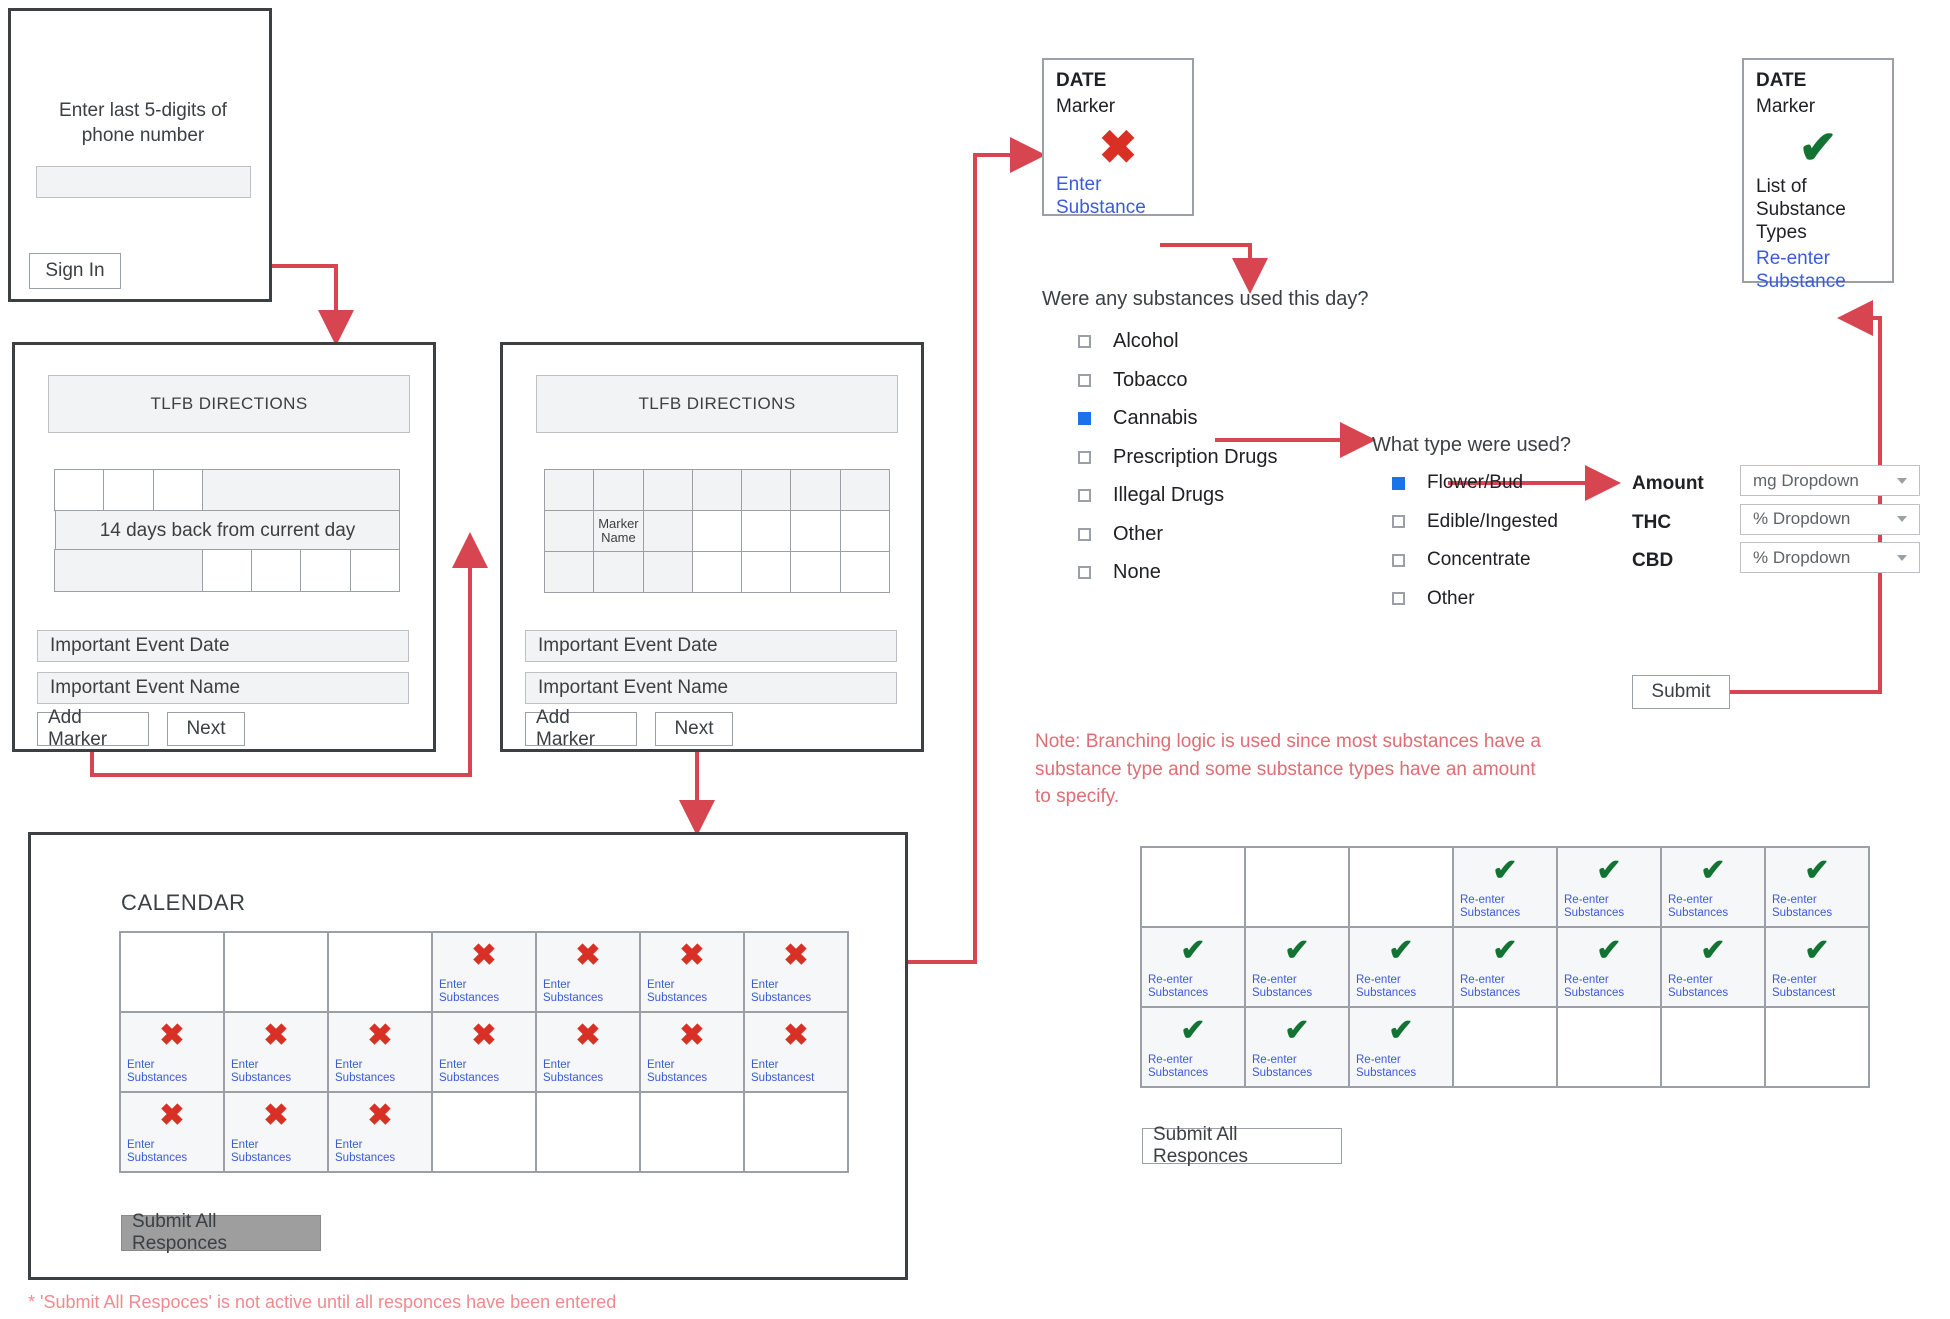  Describe the element at coordinates (1461, 560) in the screenshot. I see `type-option-row: Concentrate` at that location.